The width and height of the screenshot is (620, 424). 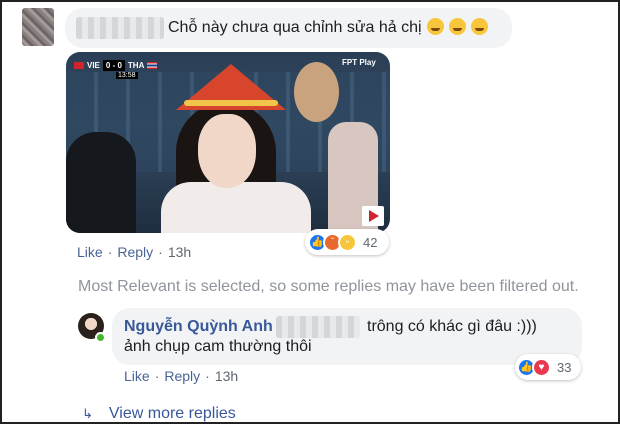 What do you see at coordinates (541, 367) in the screenshot?
I see `love-reaction-icon: ♥` at bounding box center [541, 367].